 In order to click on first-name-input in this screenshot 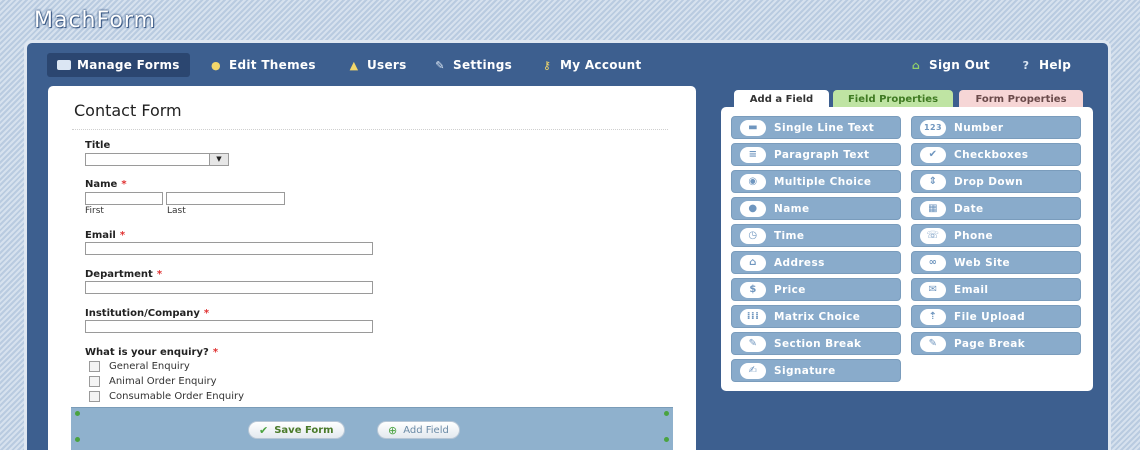, I will do `click(124, 198)`.